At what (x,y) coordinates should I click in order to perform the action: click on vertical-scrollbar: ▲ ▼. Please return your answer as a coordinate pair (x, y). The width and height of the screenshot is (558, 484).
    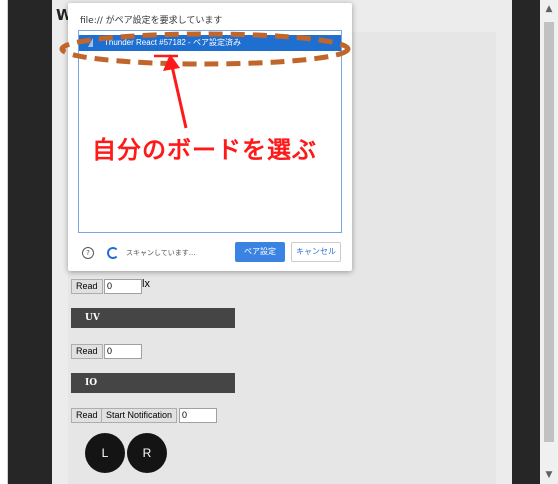
    Looking at the image, I should click on (549, 242).